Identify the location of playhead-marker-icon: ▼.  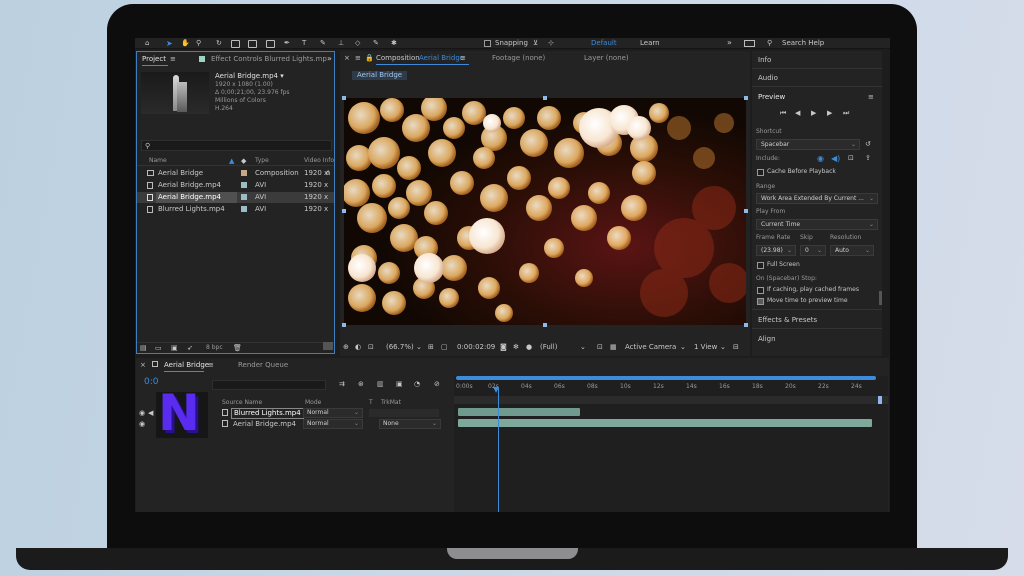
(496, 389).